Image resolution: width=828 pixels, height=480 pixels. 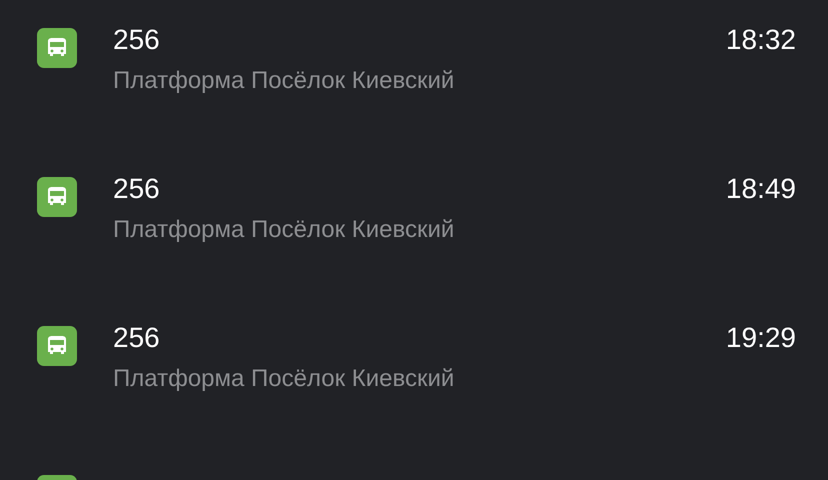 I want to click on departure-time: 18:49, so click(x=761, y=189).